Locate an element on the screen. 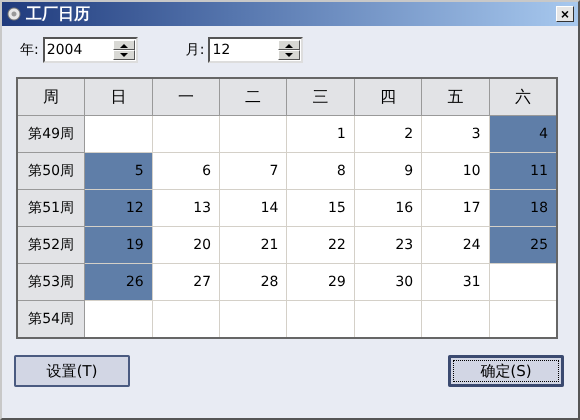  day-cell: 10 is located at coordinates (456, 171).